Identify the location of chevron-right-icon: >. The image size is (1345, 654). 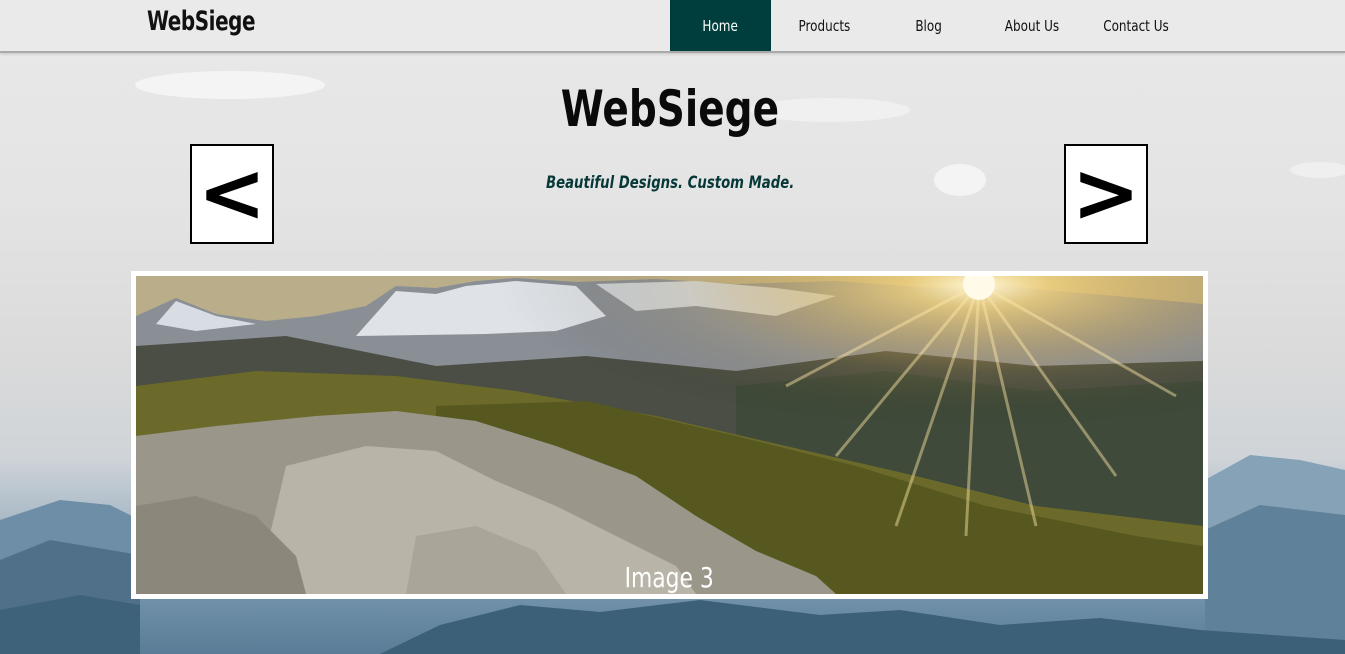
(1106, 193).